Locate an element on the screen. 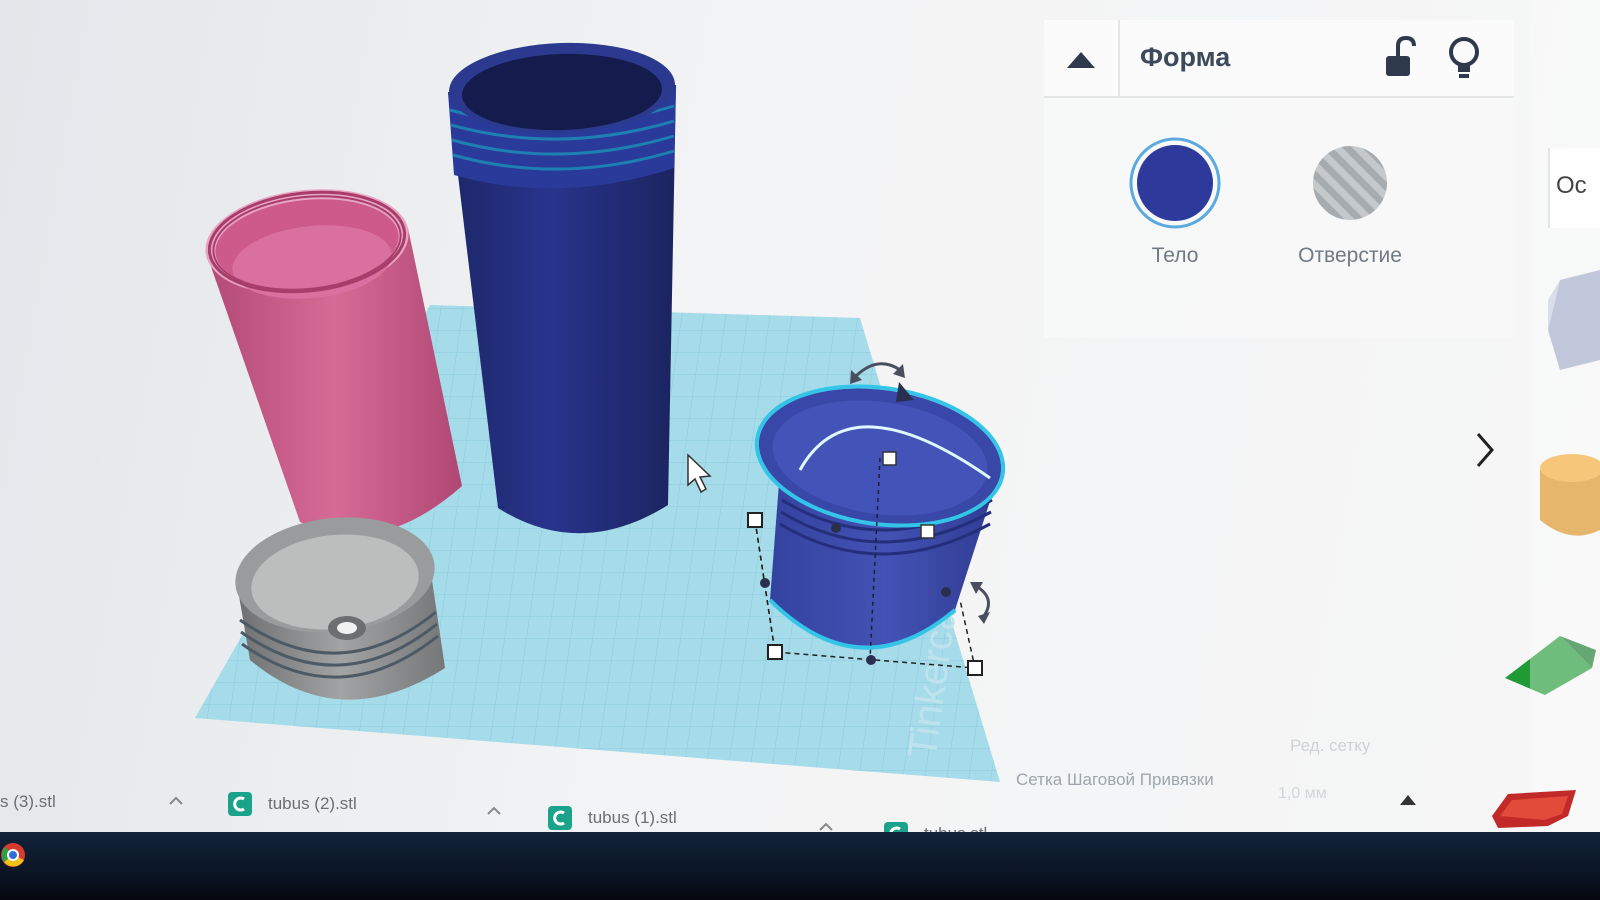  collapse-panel-button is located at coordinates (1082, 59).